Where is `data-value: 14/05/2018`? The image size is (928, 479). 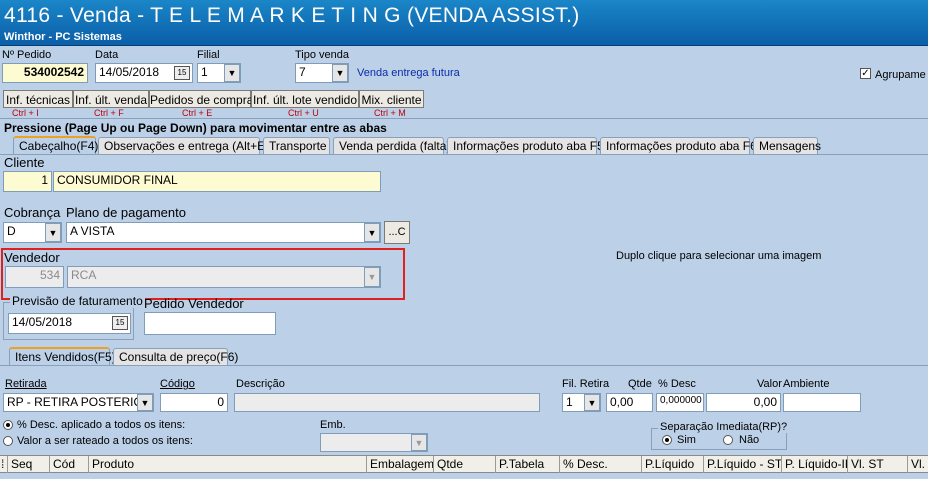
data-value: 14/05/2018 is located at coordinates (129, 72).